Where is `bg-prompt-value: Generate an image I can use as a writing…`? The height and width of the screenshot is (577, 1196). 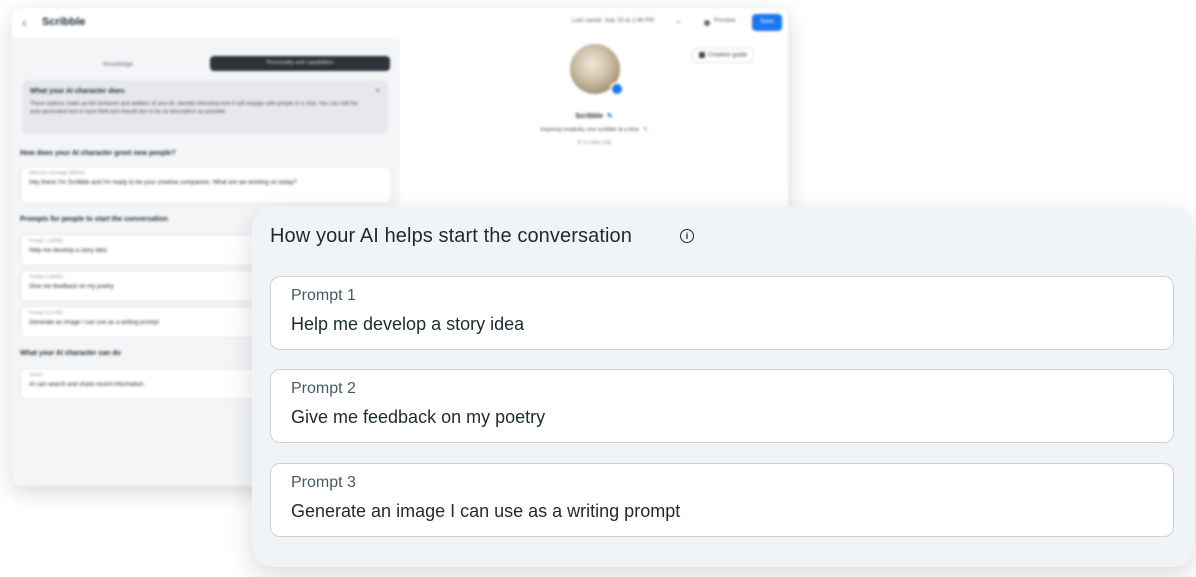 bg-prompt-value: Generate an image I can use as a writing… is located at coordinates (94, 323).